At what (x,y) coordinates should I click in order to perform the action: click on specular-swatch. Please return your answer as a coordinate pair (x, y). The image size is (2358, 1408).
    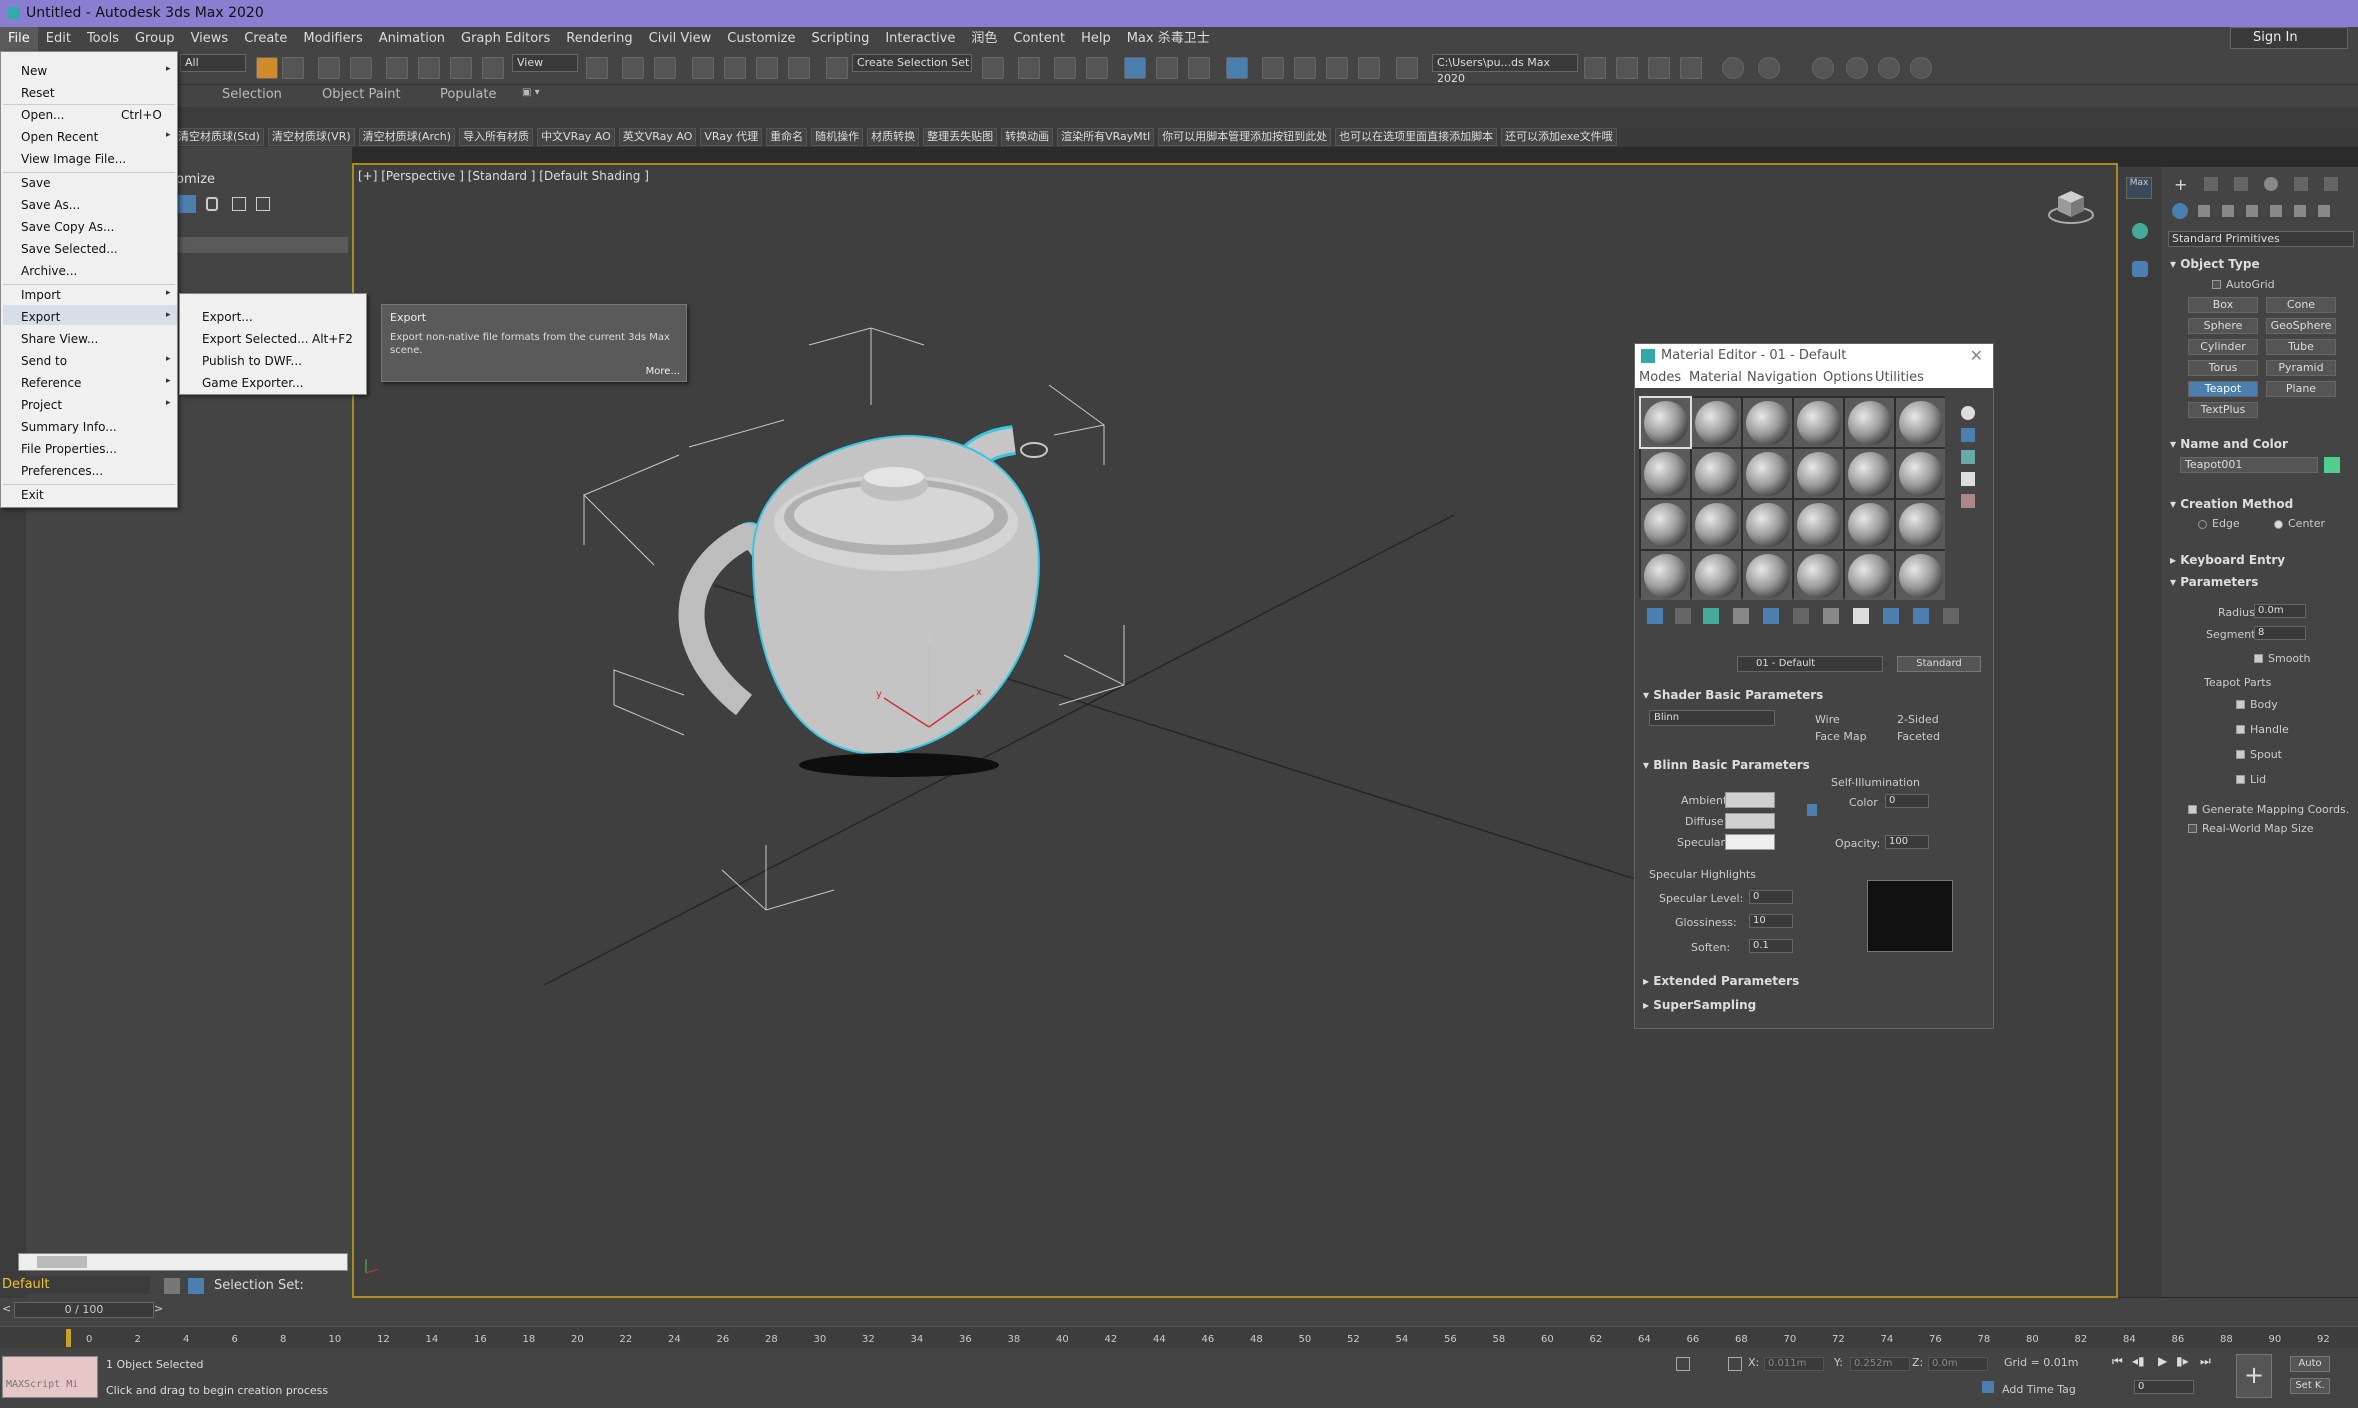
    Looking at the image, I should click on (1750, 842).